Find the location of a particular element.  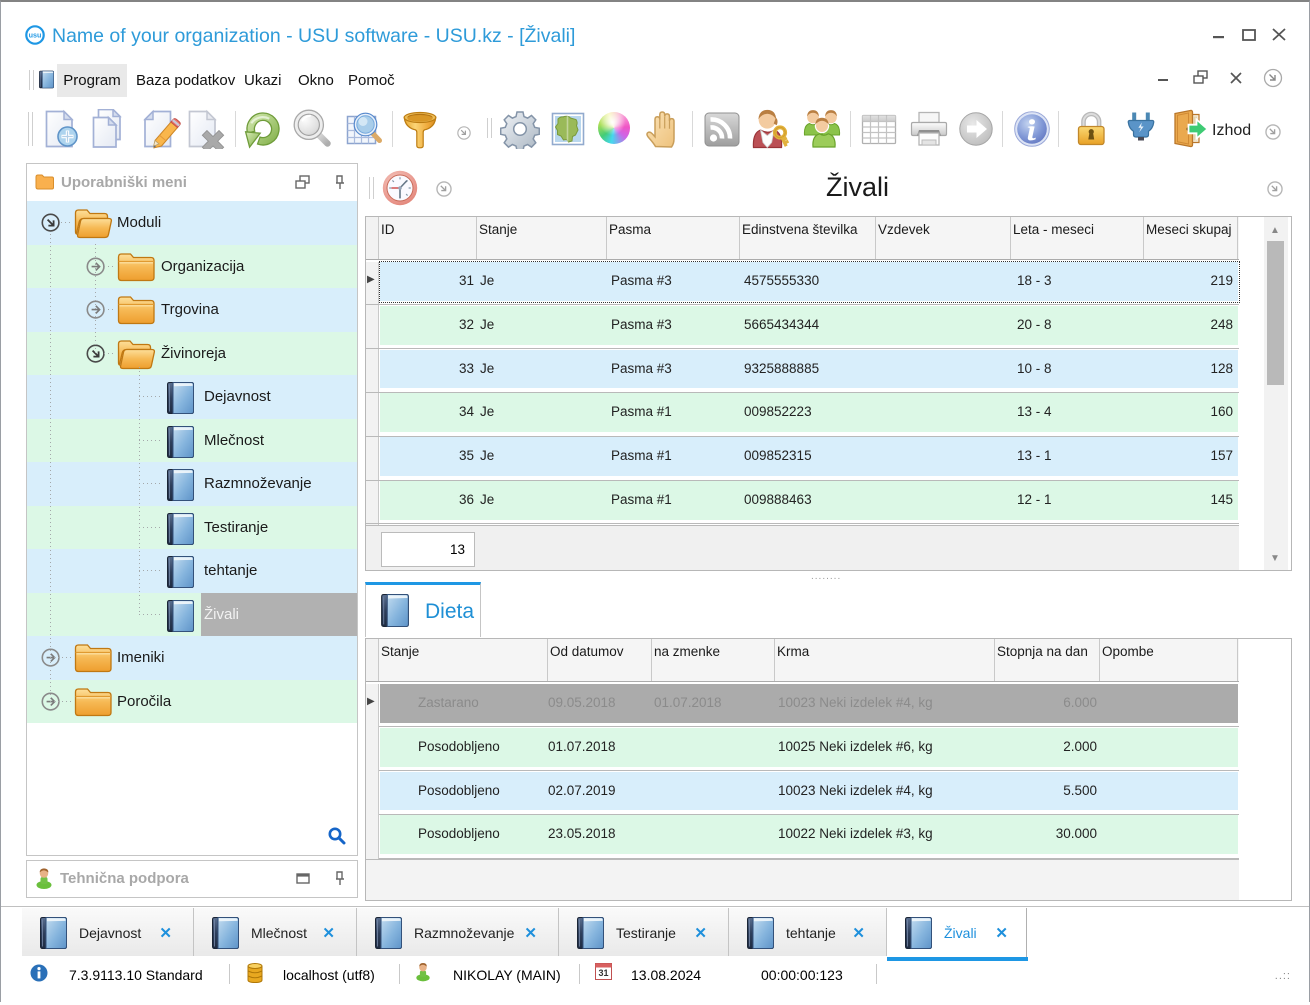

svg-text: 31 is located at coordinates (603, 973).